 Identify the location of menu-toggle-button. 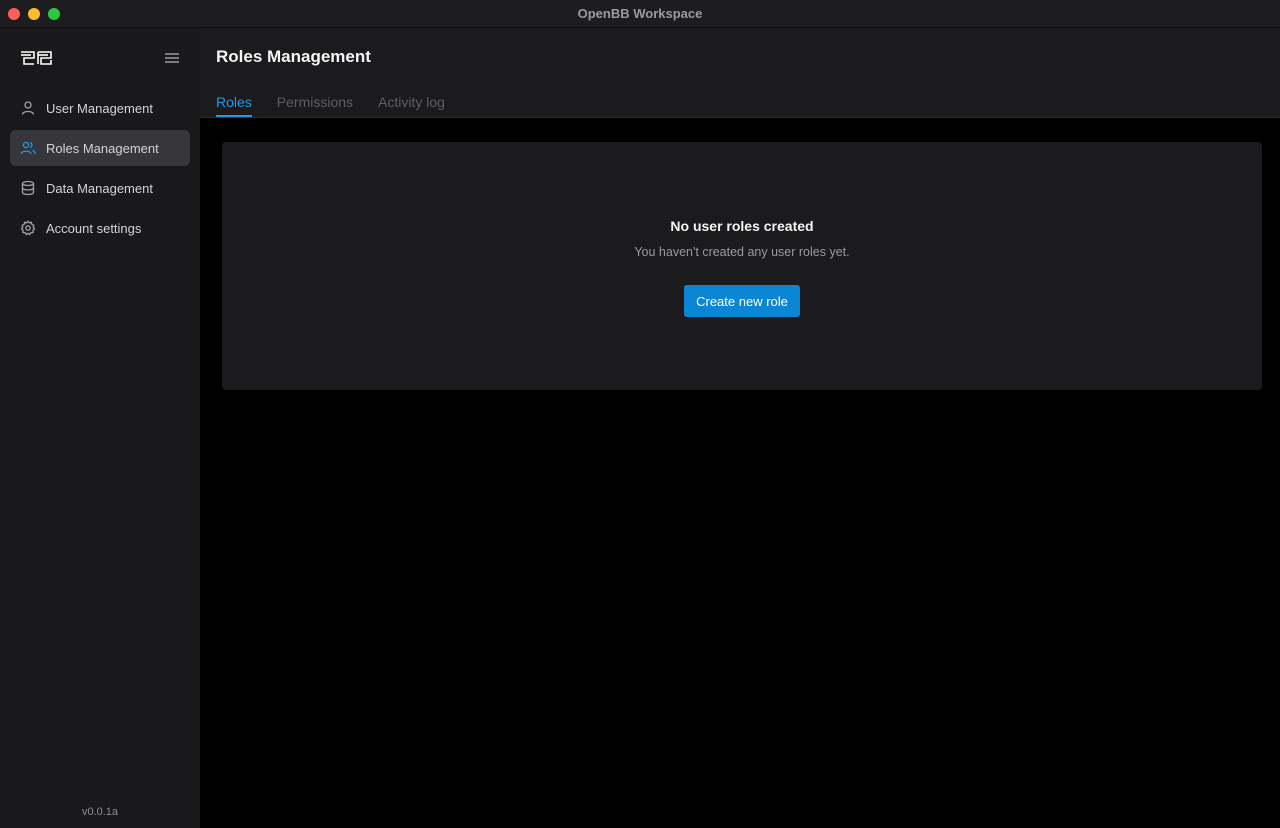
(172, 58).